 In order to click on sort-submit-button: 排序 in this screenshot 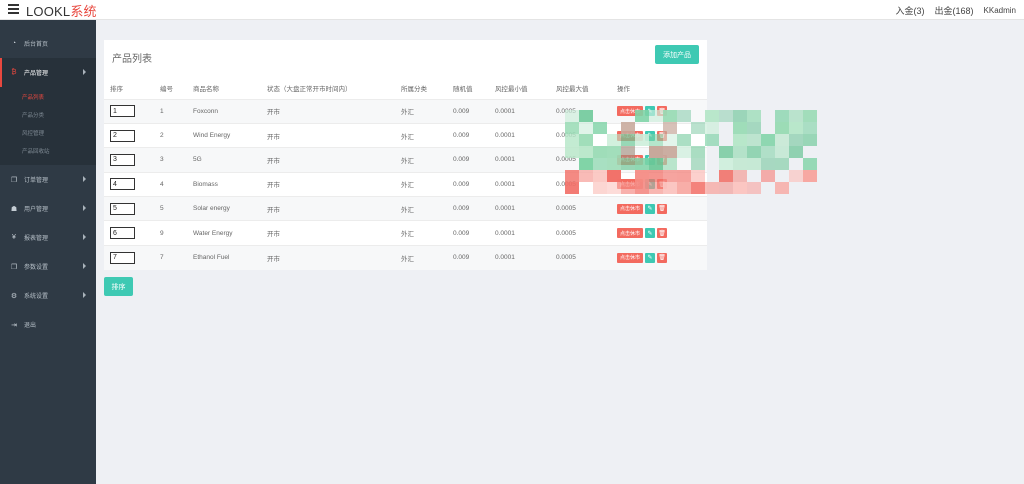, I will do `click(118, 286)`.